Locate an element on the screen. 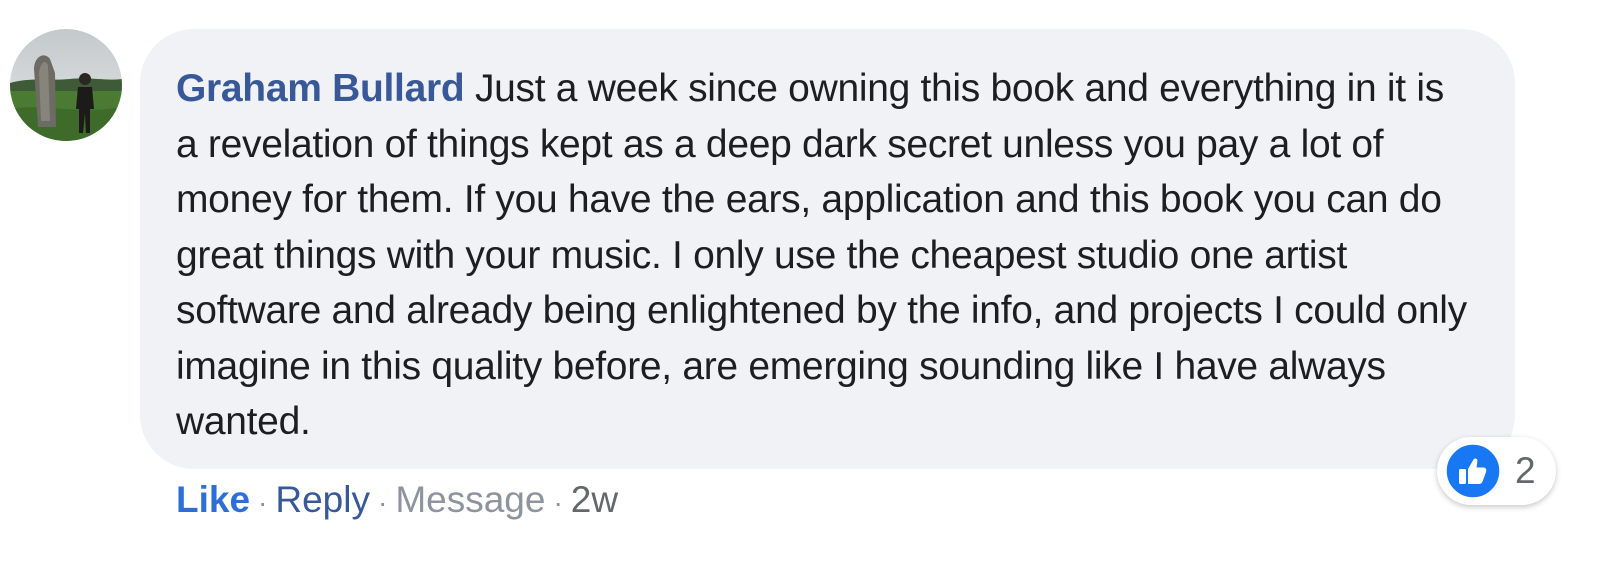  author-name-link: Graham Bullard is located at coordinates (320, 88).